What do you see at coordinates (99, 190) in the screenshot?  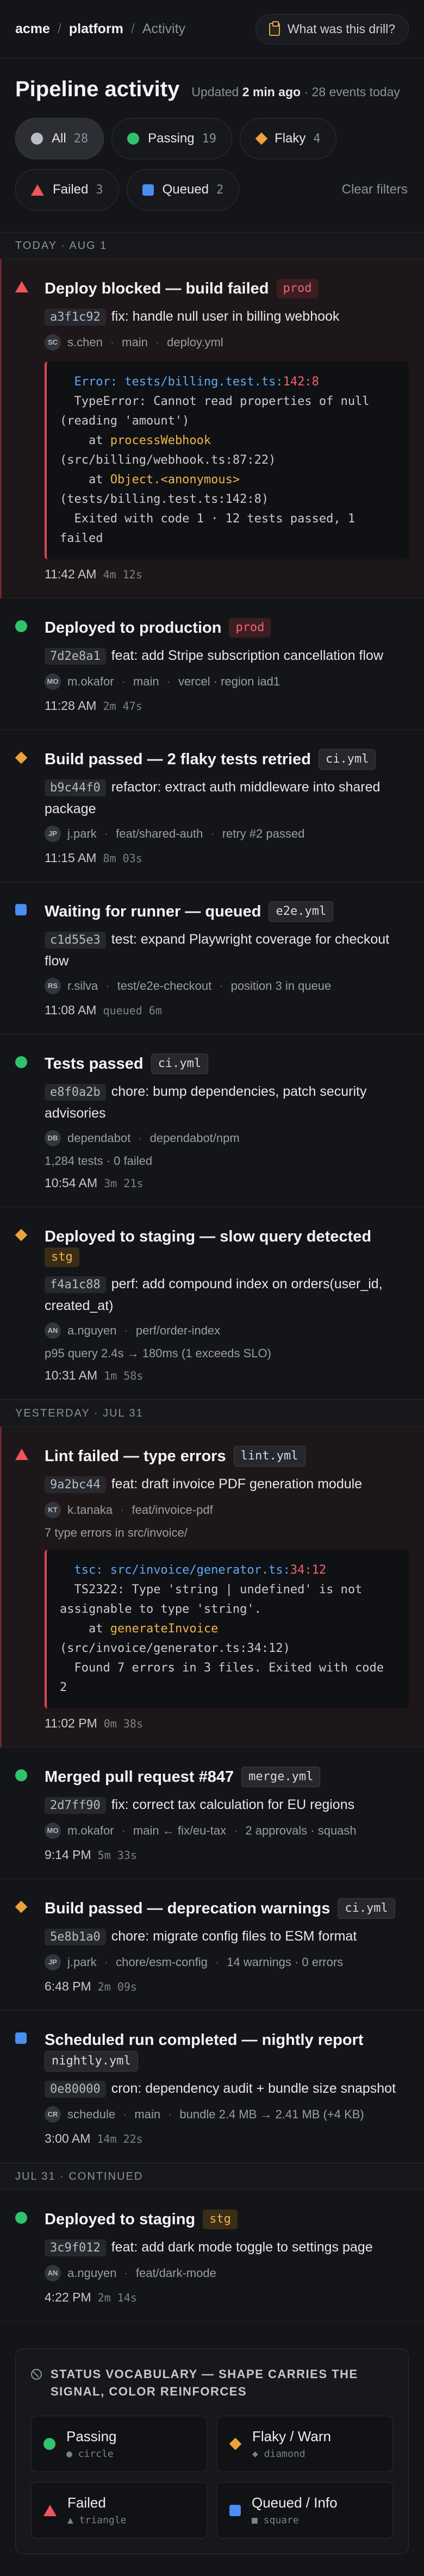 I see `filter-chip-count: 3` at bounding box center [99, 190].